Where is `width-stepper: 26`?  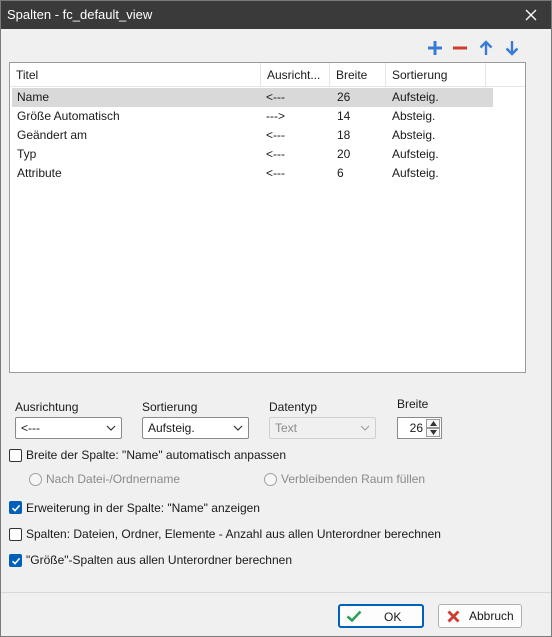 width-stepper: 26 is located at coordinates (419, 428).